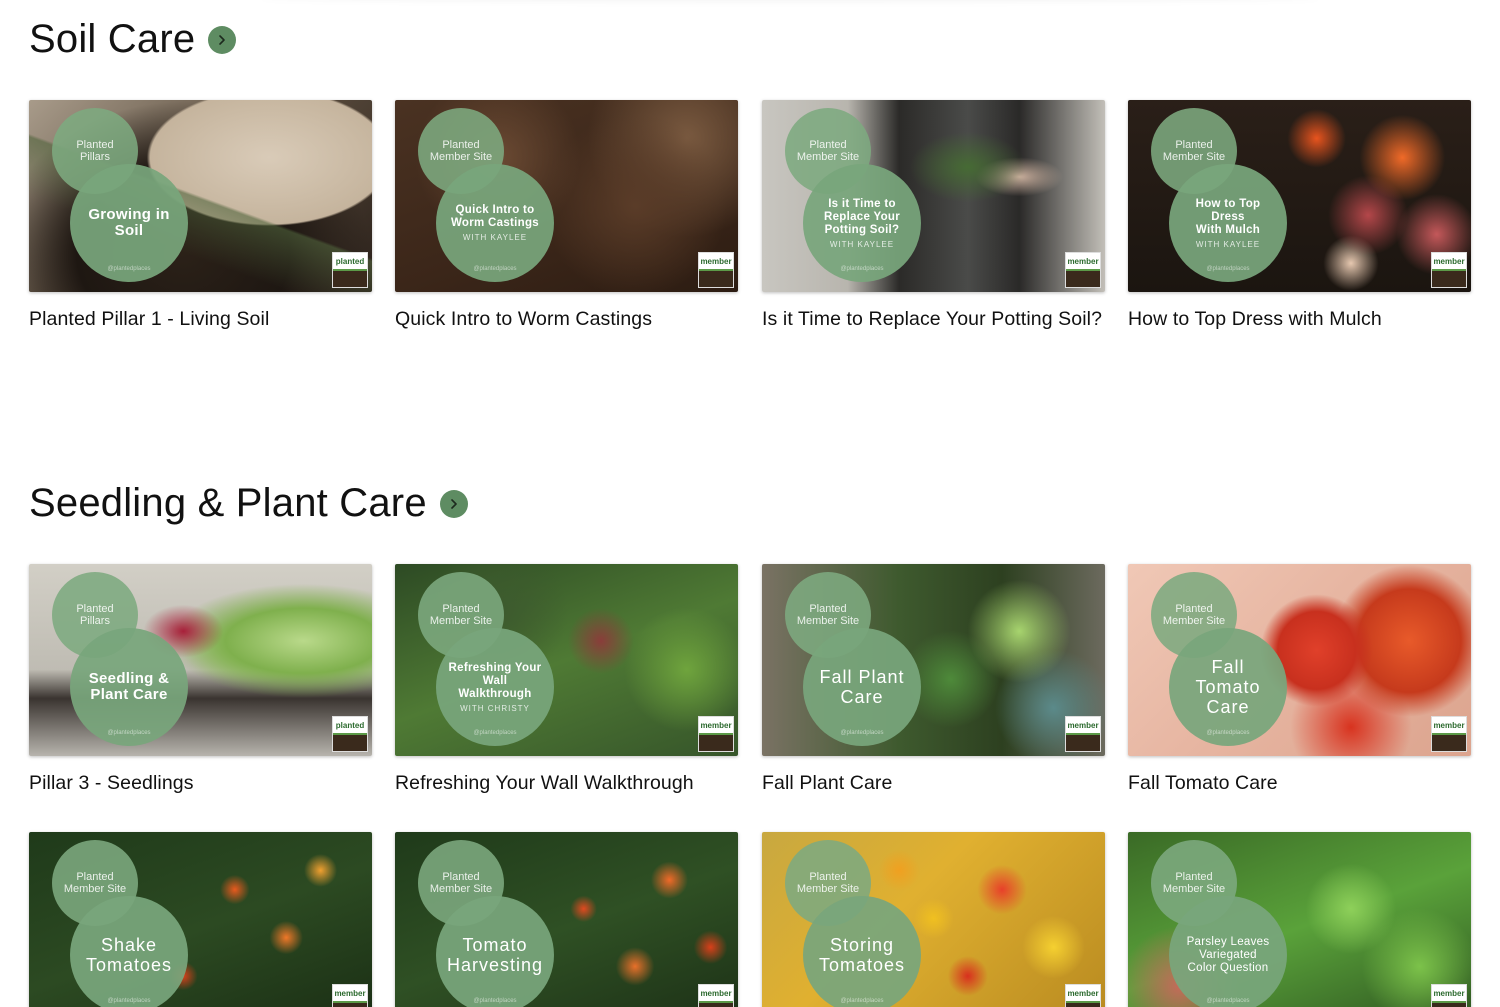 Image resolution: width=1500 pixels, height=1007 pixels. I want to click on overlay-title: Fall Plant Care, so click(862, 687).